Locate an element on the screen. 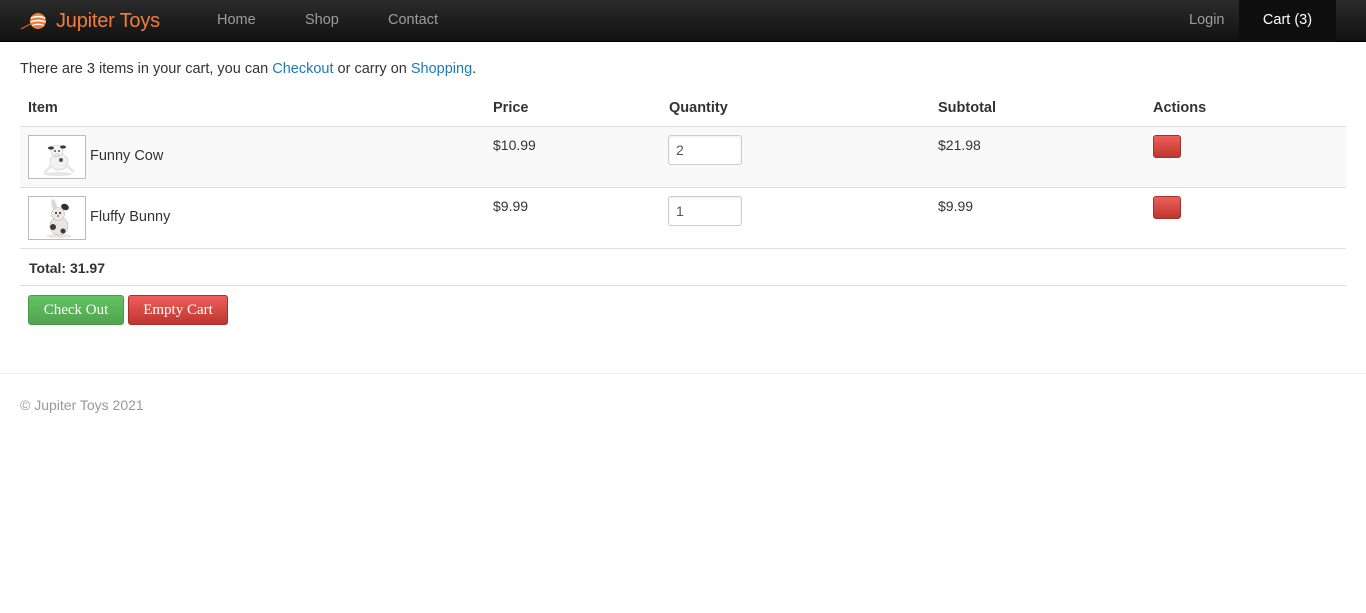  table-header: Item Price Quantity Subtotal Actions is located at coordinates (683, 107).